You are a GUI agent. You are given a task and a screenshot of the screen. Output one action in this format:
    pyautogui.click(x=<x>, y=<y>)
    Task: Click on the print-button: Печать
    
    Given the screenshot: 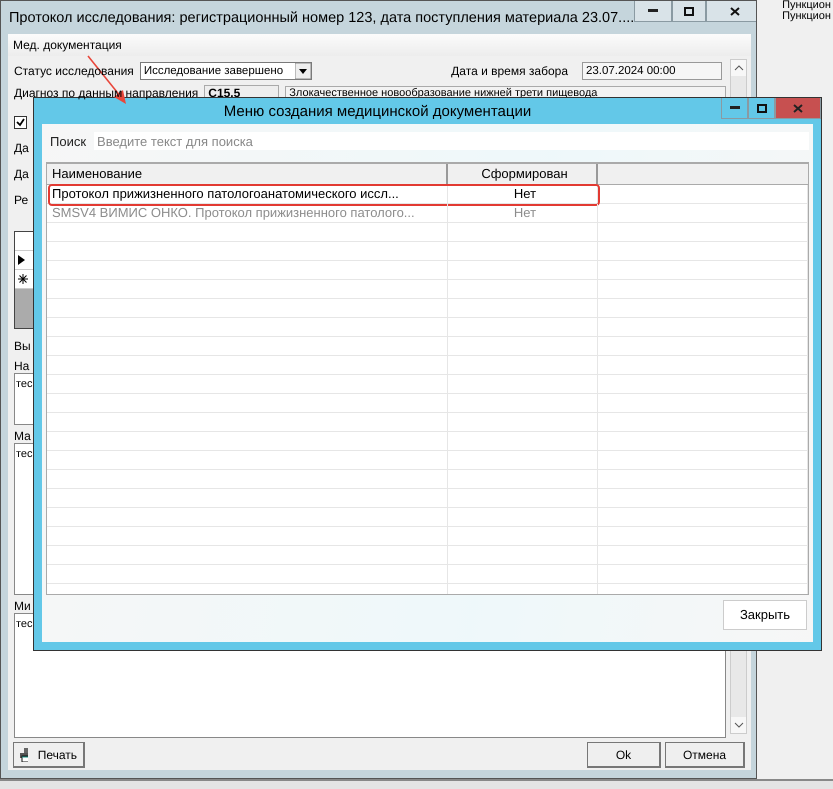 What is the action you would take?
    pyautogui.click(x=49, y=755)
    